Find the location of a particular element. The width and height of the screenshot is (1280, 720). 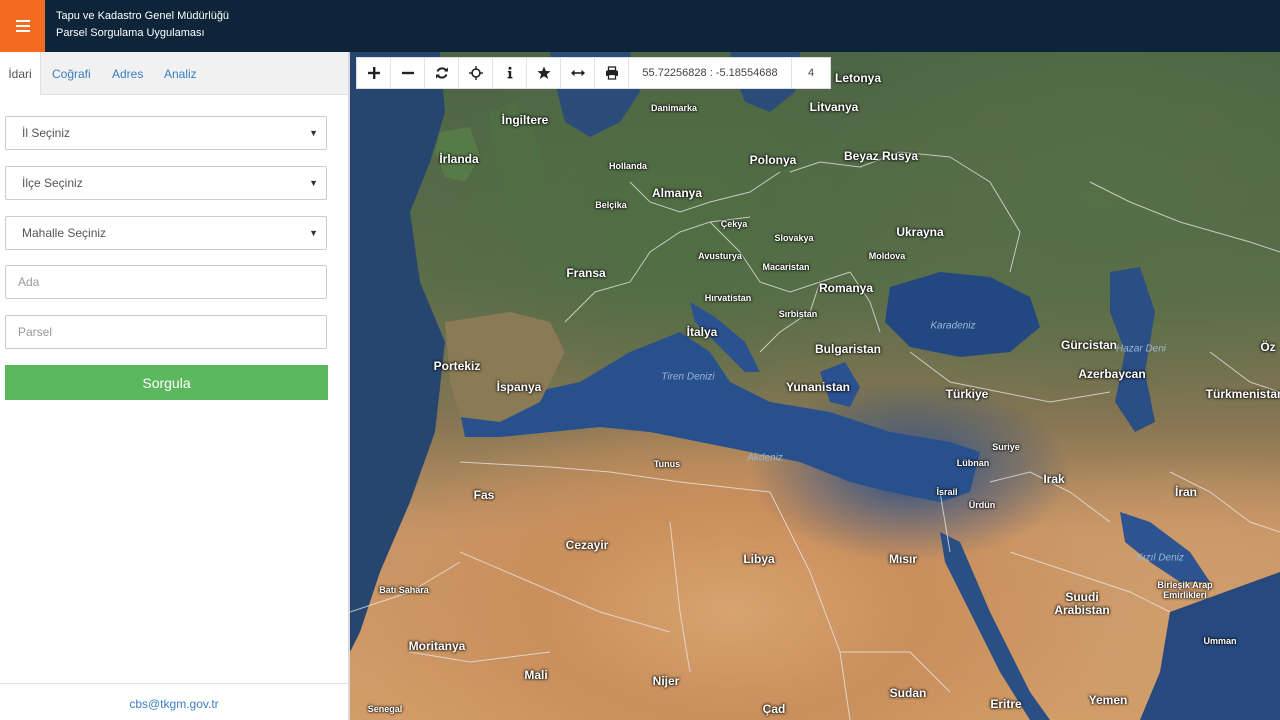

tab-idari: İdari is located at coordinates (20, 73).